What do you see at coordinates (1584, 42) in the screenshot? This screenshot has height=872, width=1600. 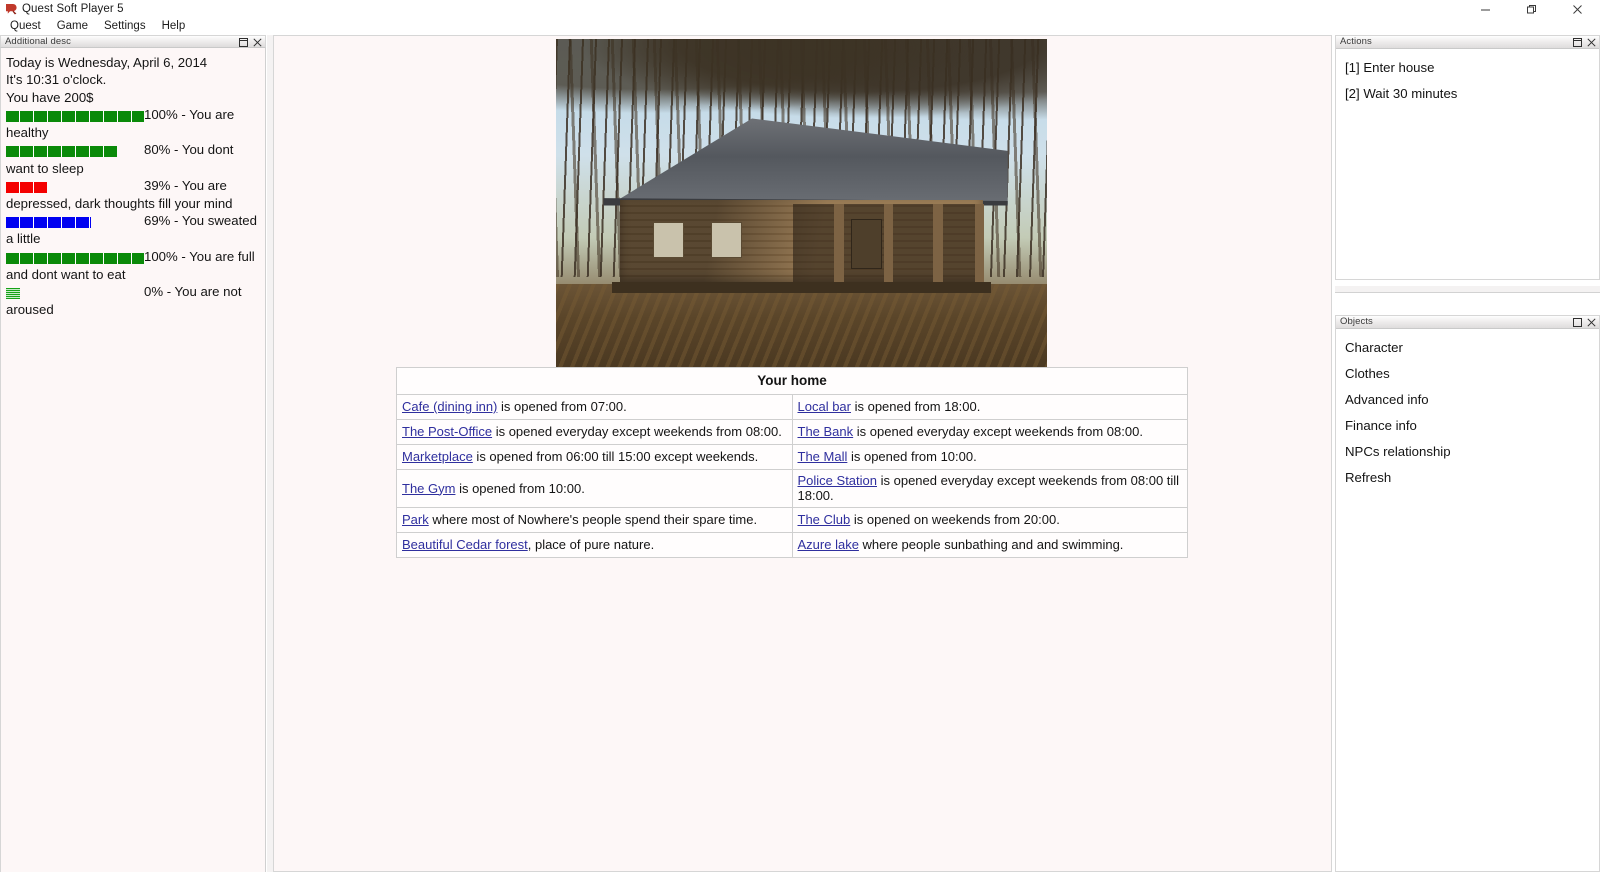 I see `actions-caption-buttons` at bounding box center [1584, 42].